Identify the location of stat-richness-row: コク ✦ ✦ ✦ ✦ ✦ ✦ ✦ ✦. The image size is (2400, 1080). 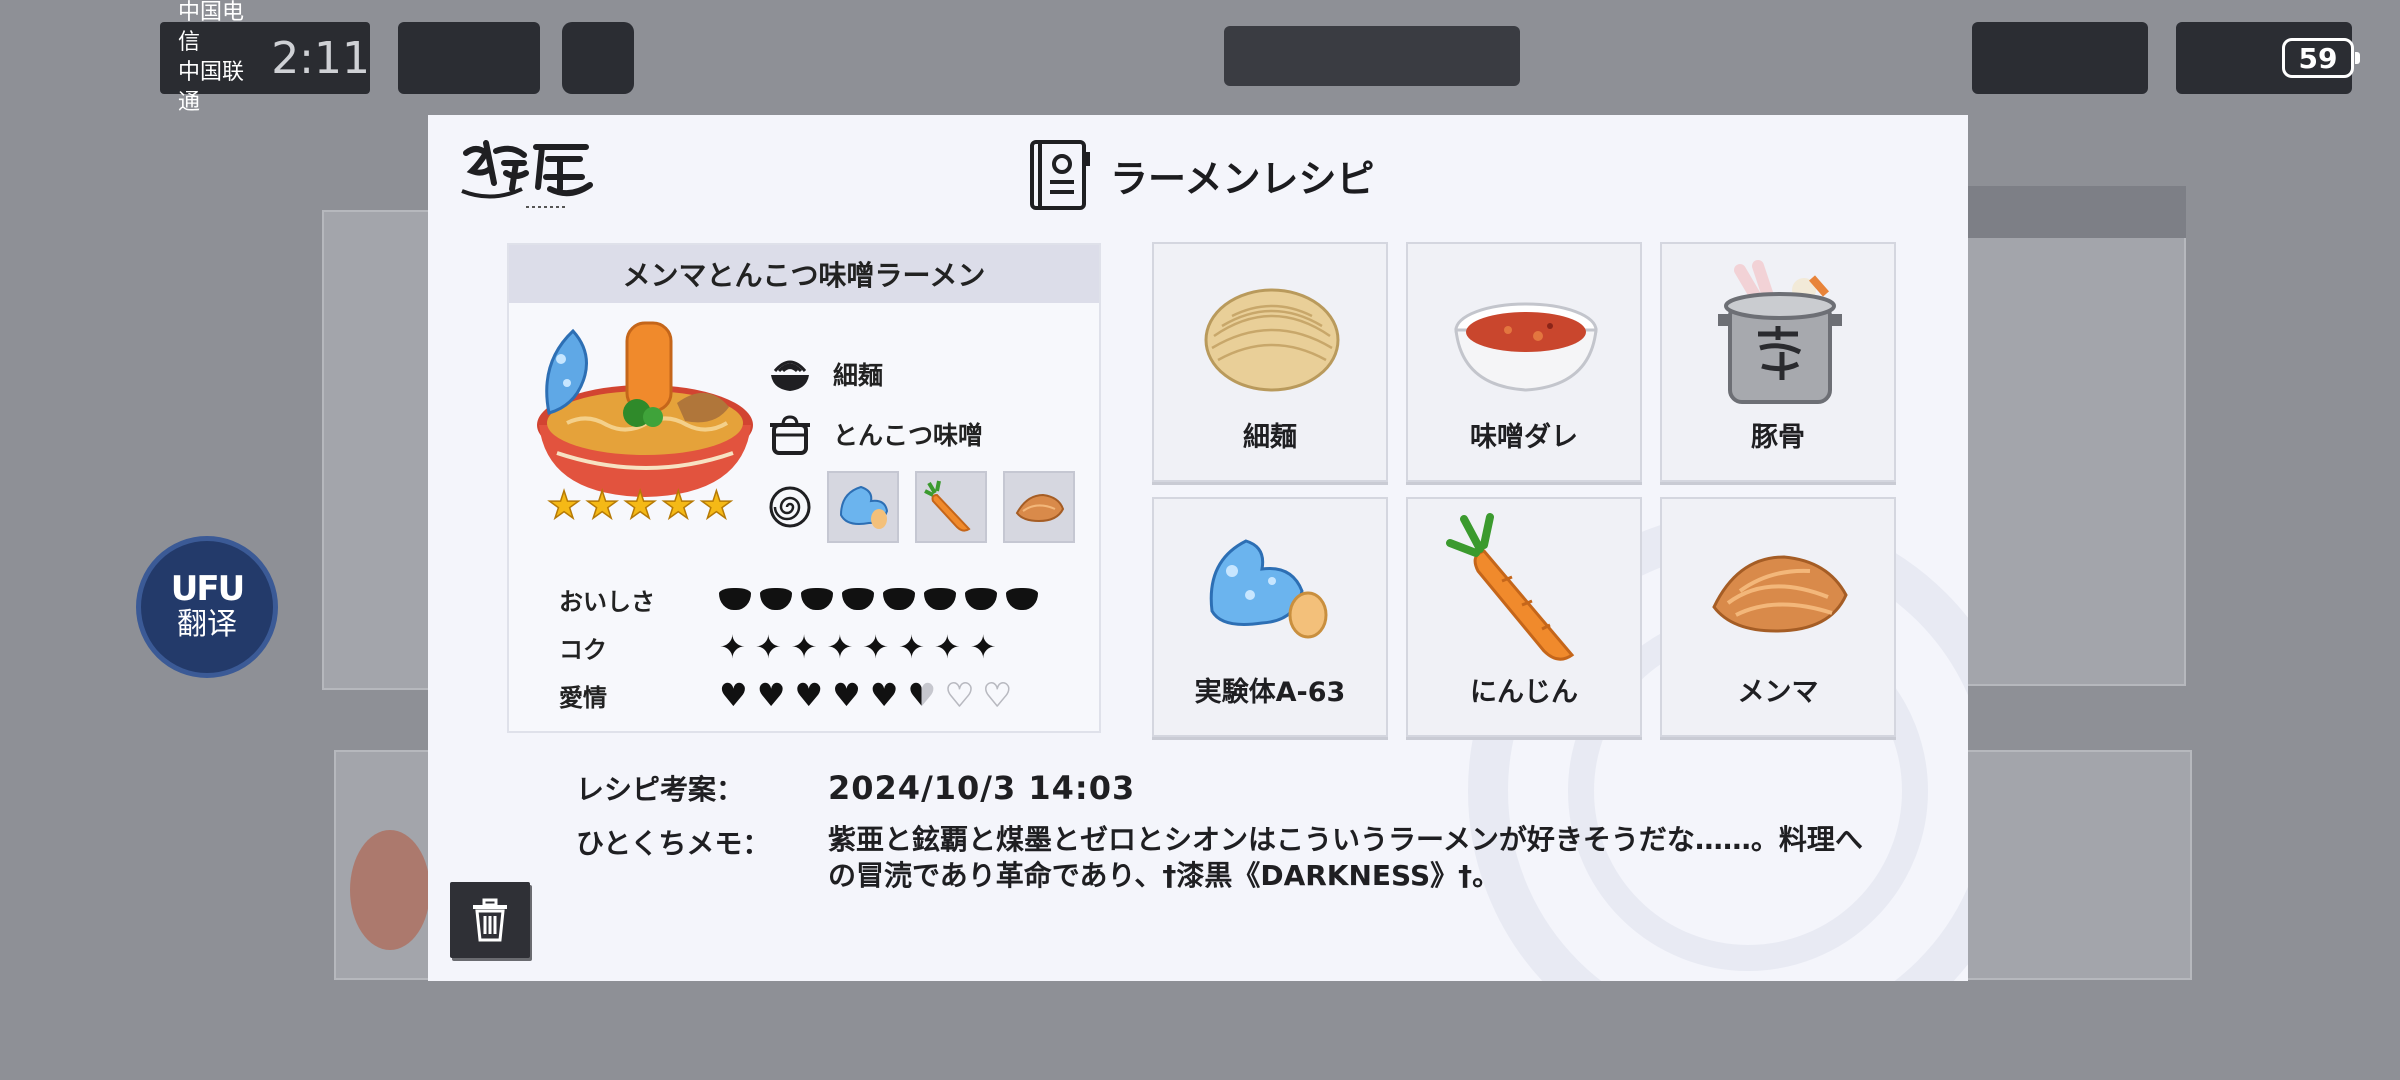
(798, 647).